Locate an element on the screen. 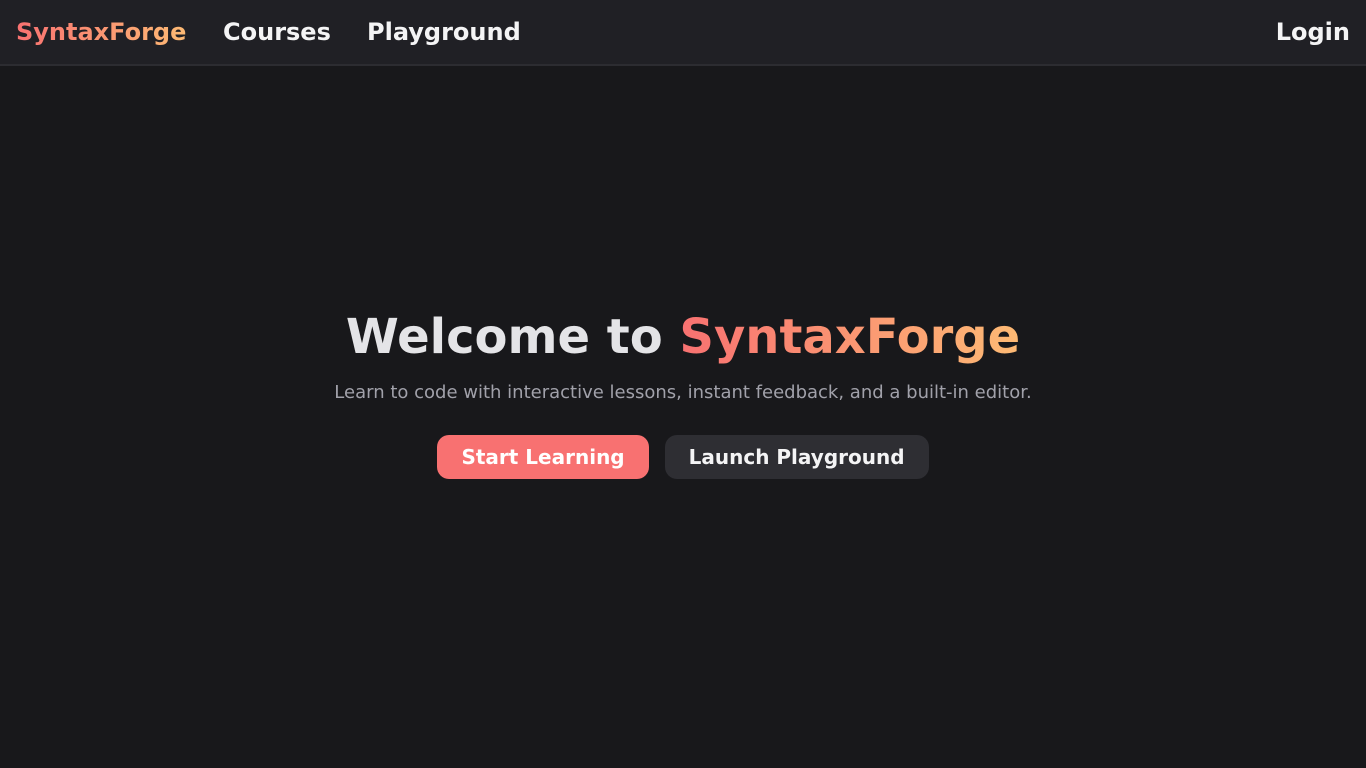  brand-logo-link: SyntaxForge is located at coordinates (101, 32).